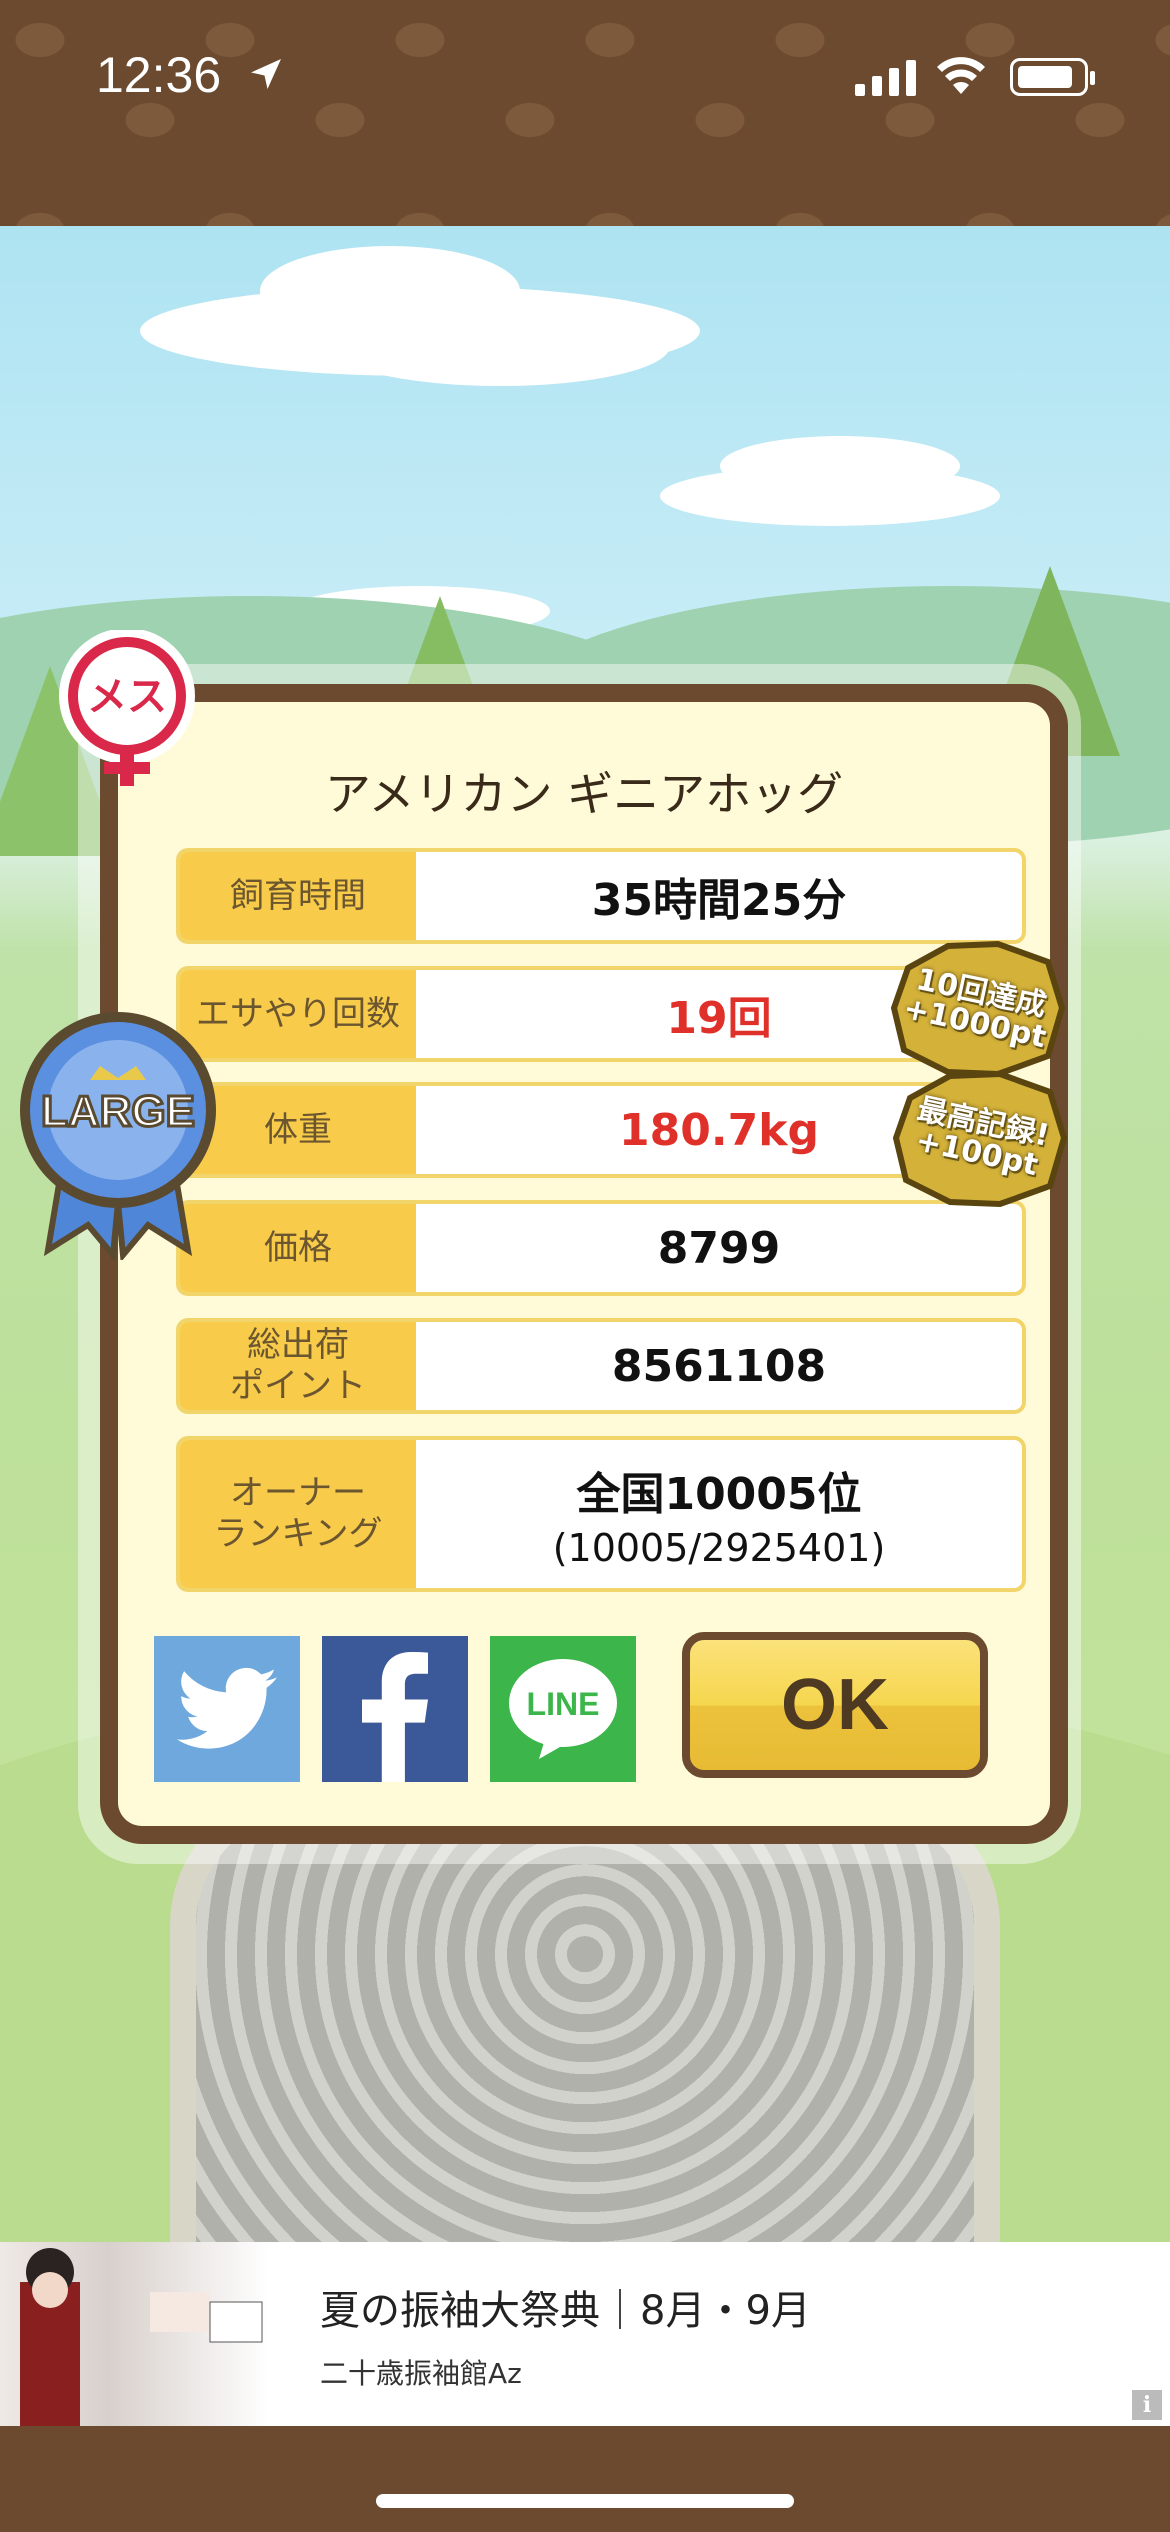  I want to click on large-size-ribbon: LARGE, so click(118, 1131).